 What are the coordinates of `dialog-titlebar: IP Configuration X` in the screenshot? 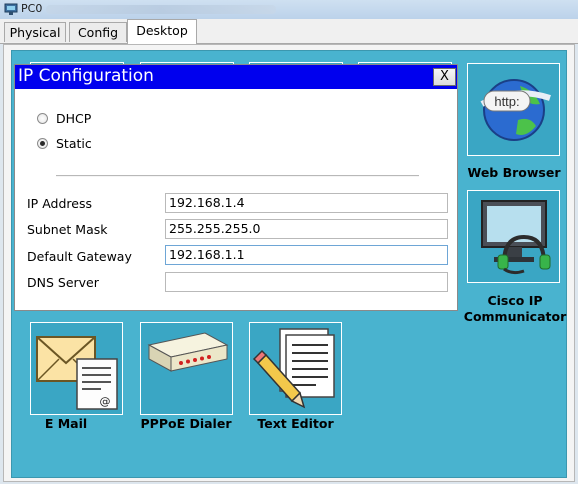 It's located at (236, 77).